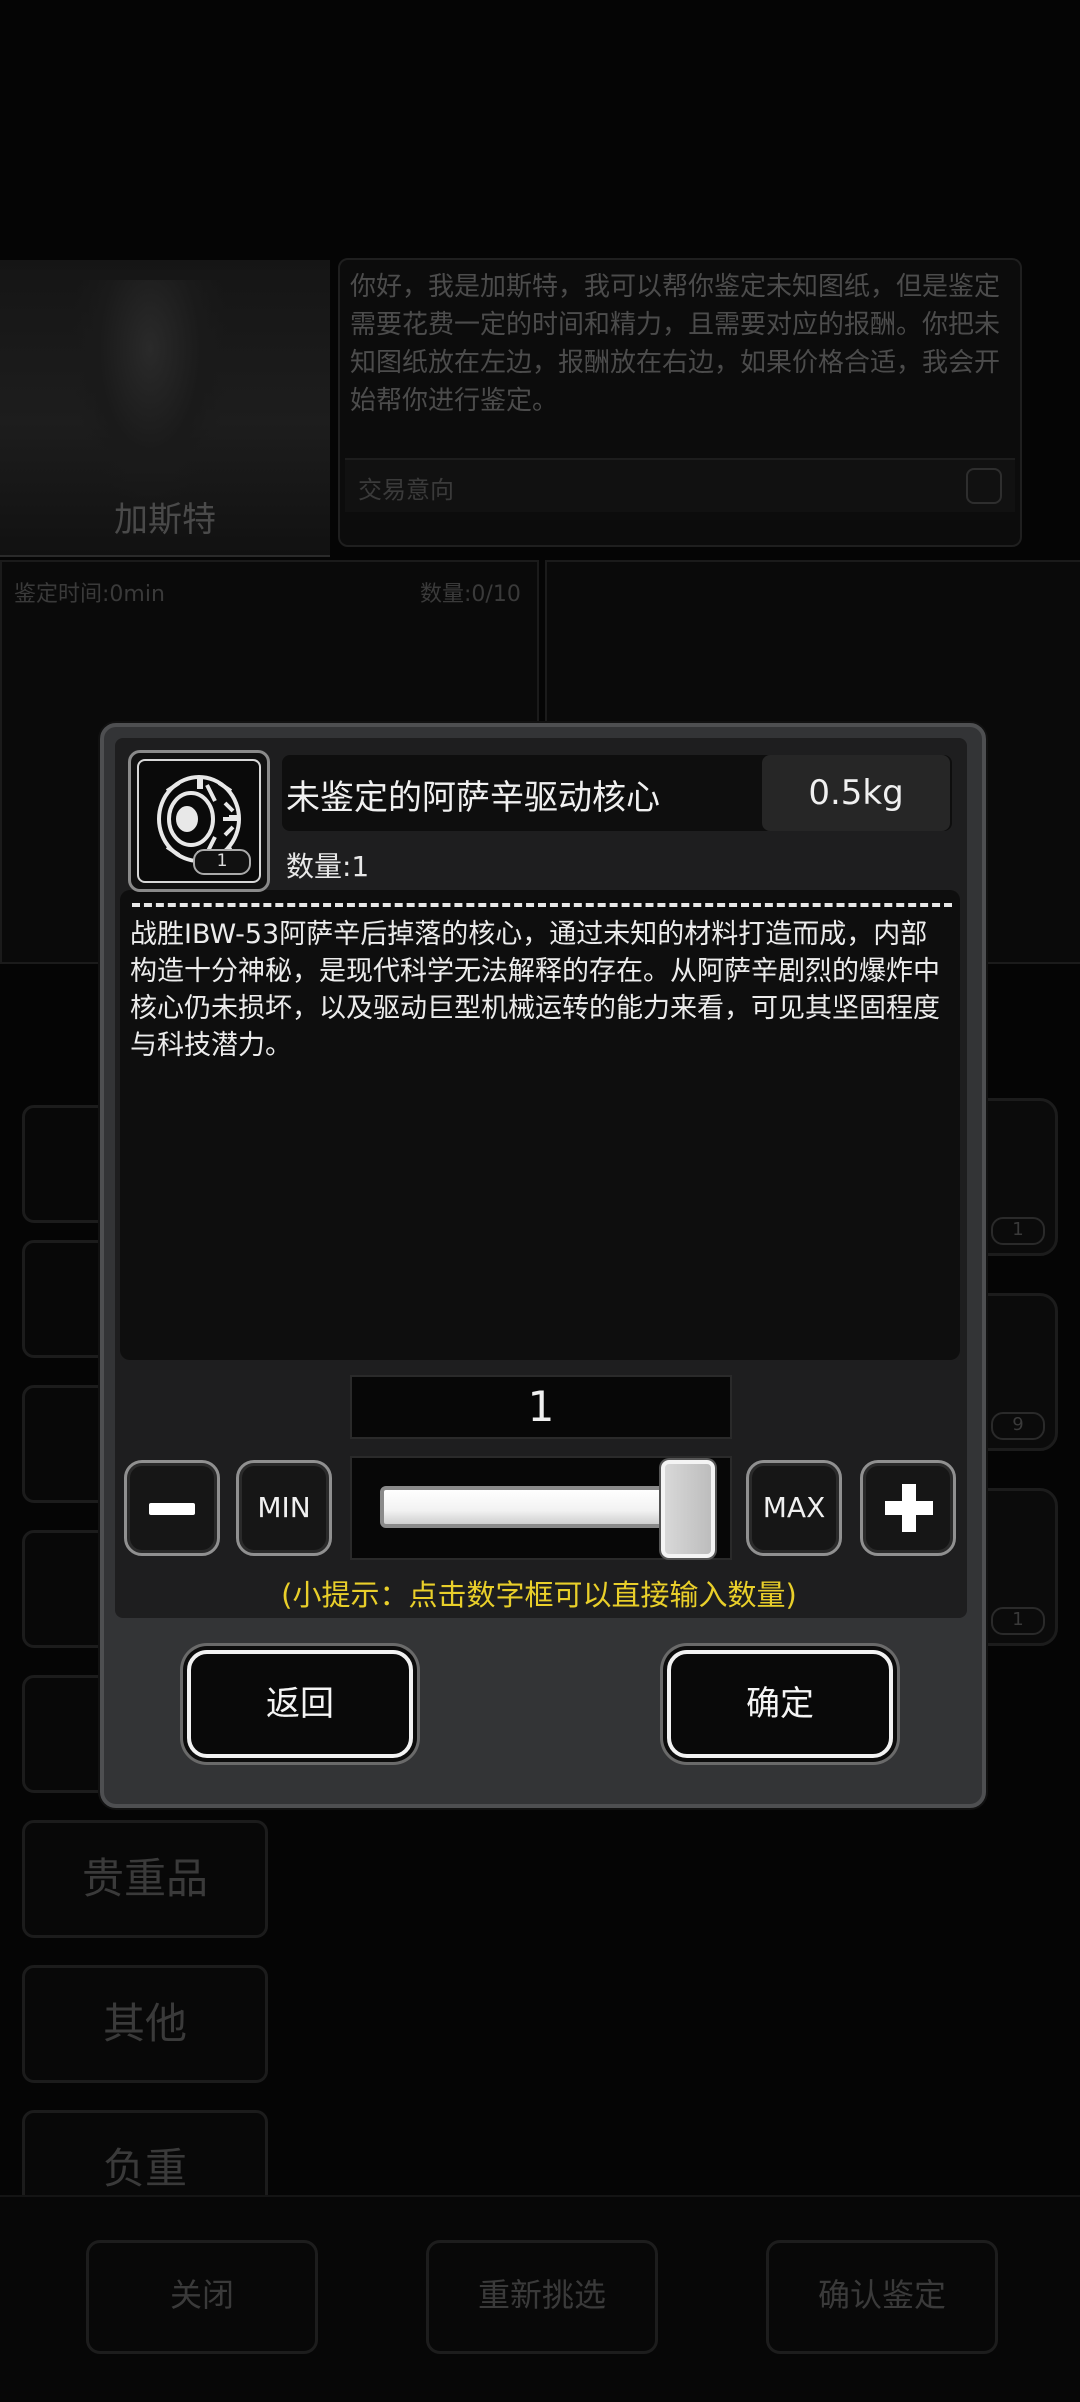  I want to click on back-button: 返回, so click(300, 1704).